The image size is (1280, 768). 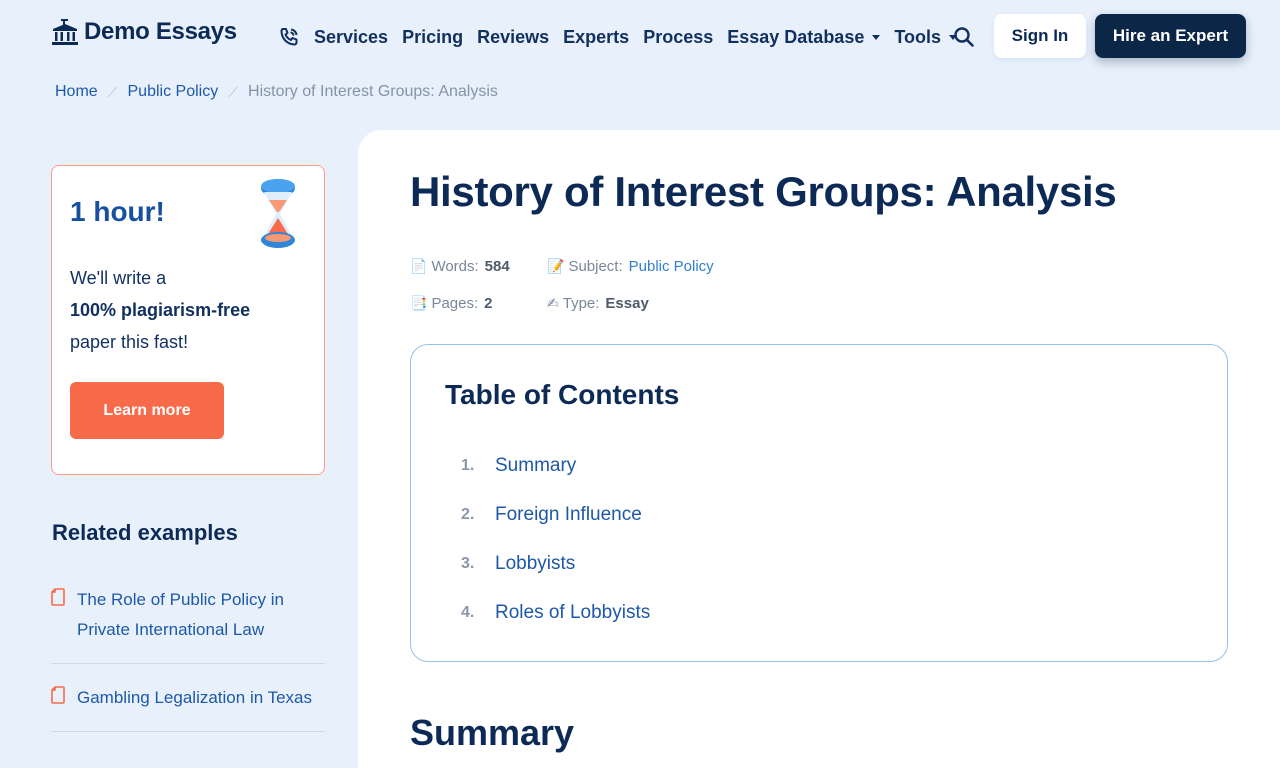 I want to click on toc-item: 1. Summary, so click(x=555, y=465).